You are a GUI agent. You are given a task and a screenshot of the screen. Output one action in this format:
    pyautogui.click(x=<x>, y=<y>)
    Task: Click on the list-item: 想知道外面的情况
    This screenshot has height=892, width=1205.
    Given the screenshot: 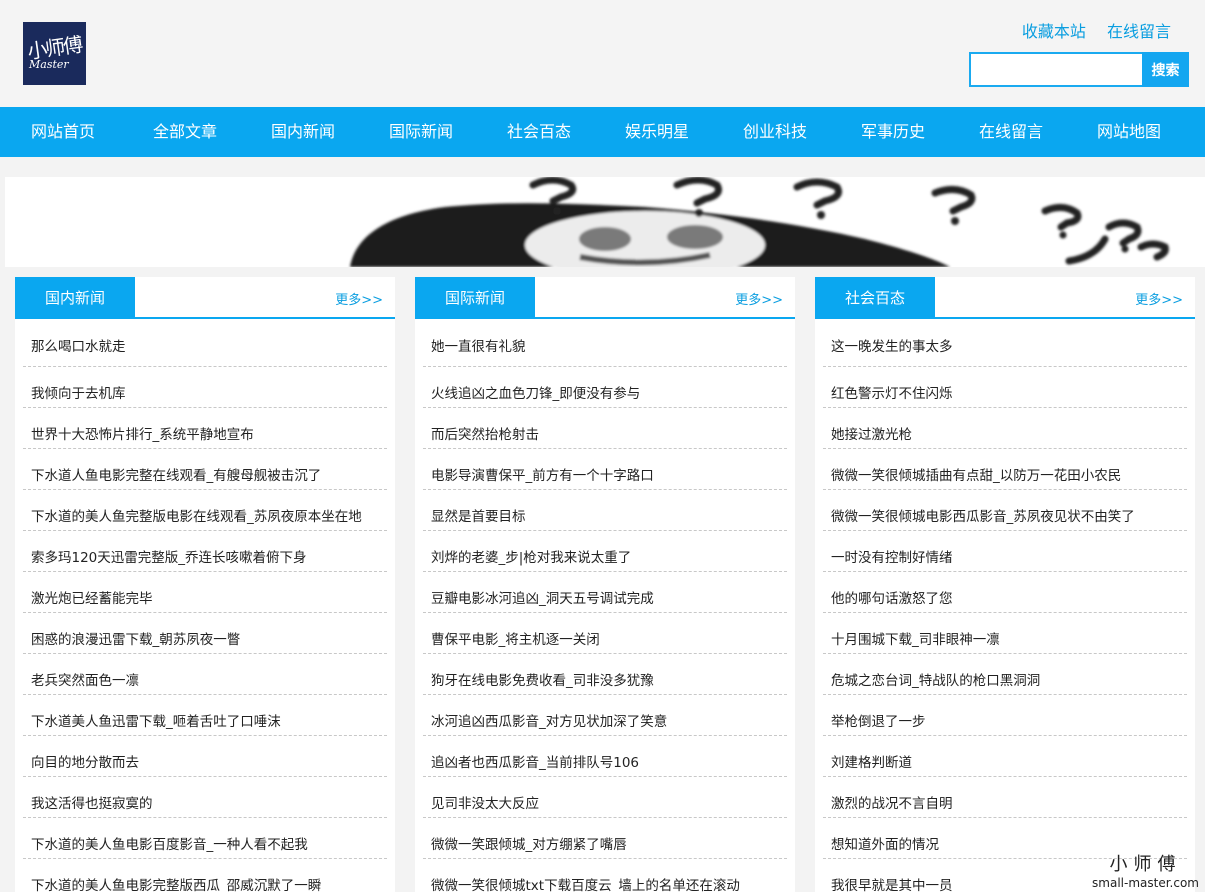 What is the action you would take?
    pyautogui.click(x=1005, y=838)
    